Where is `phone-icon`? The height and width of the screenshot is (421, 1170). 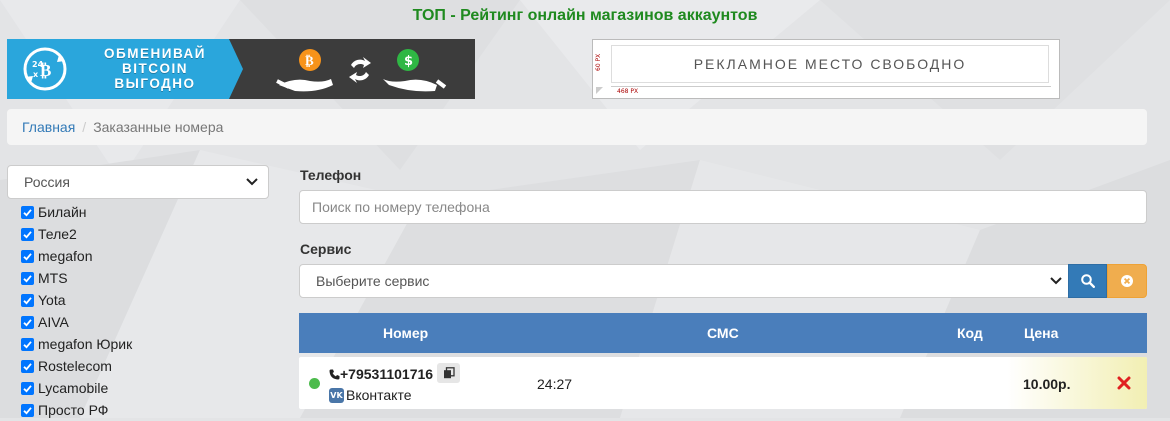 phone-icon is located at coordinates (334, 374).